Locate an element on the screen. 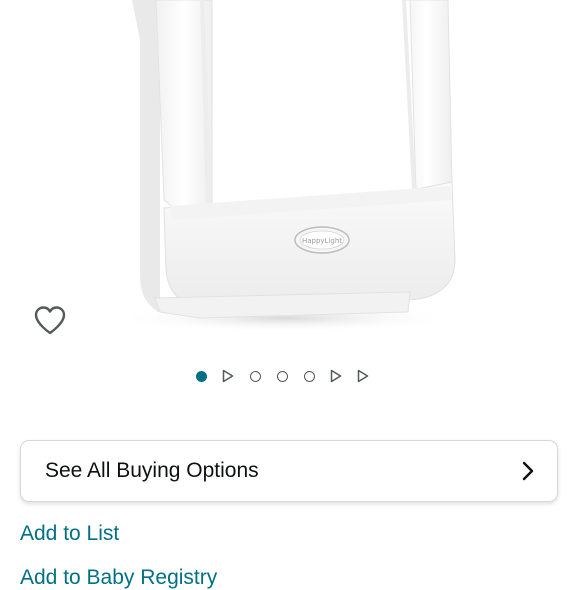 This screenshot has height=590, width=580. wishlist-heart-button is located at coordinates (50, 320).